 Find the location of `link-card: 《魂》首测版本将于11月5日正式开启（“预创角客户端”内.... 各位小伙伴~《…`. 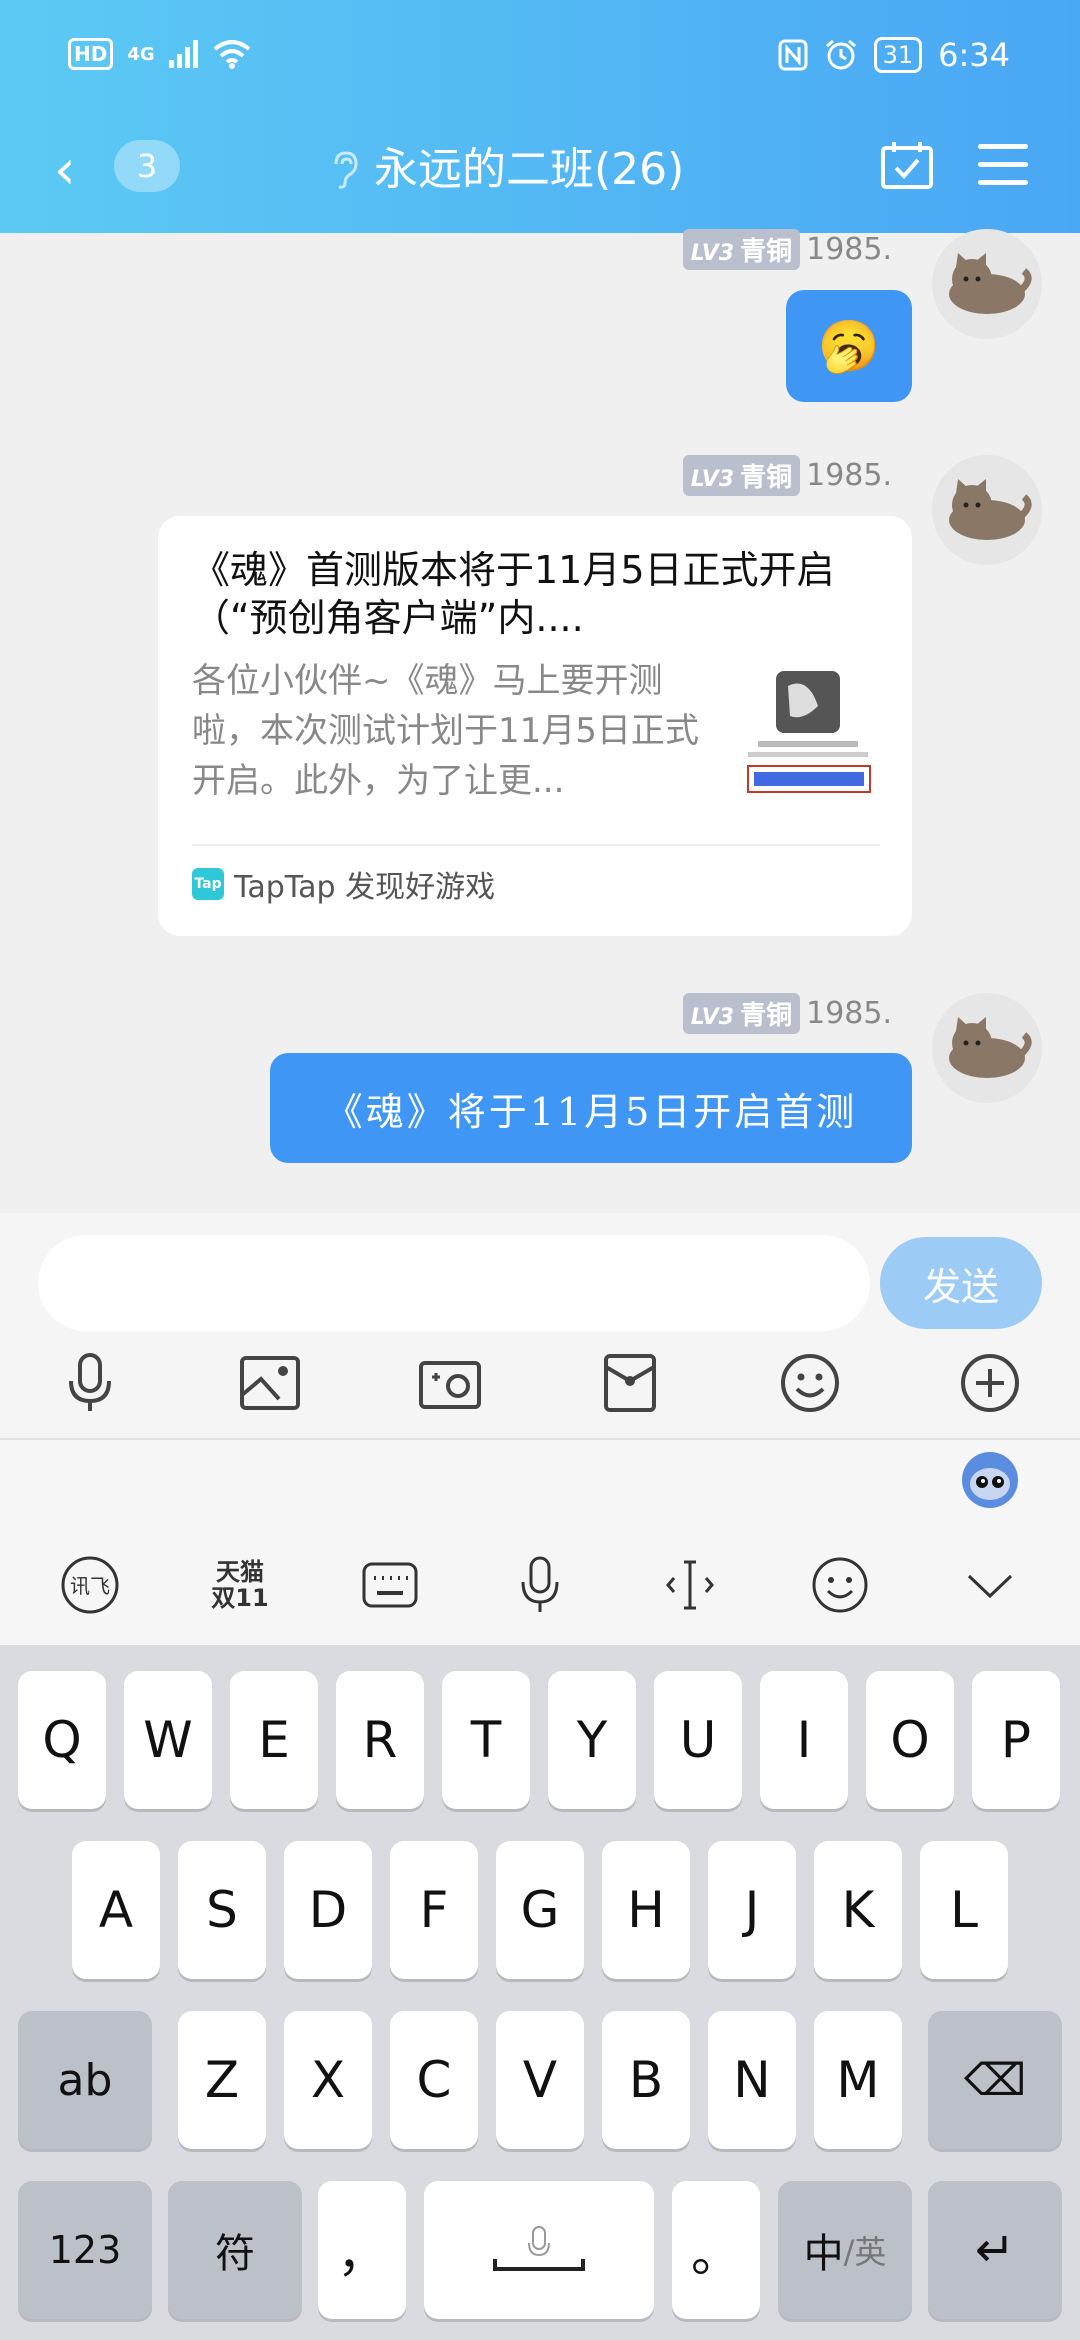

link-card: 《魂》首测版本将于11月5日正式开启（“预创角客户端”内.... 各位小伙伴~《… is located at coordinates (535, 726).